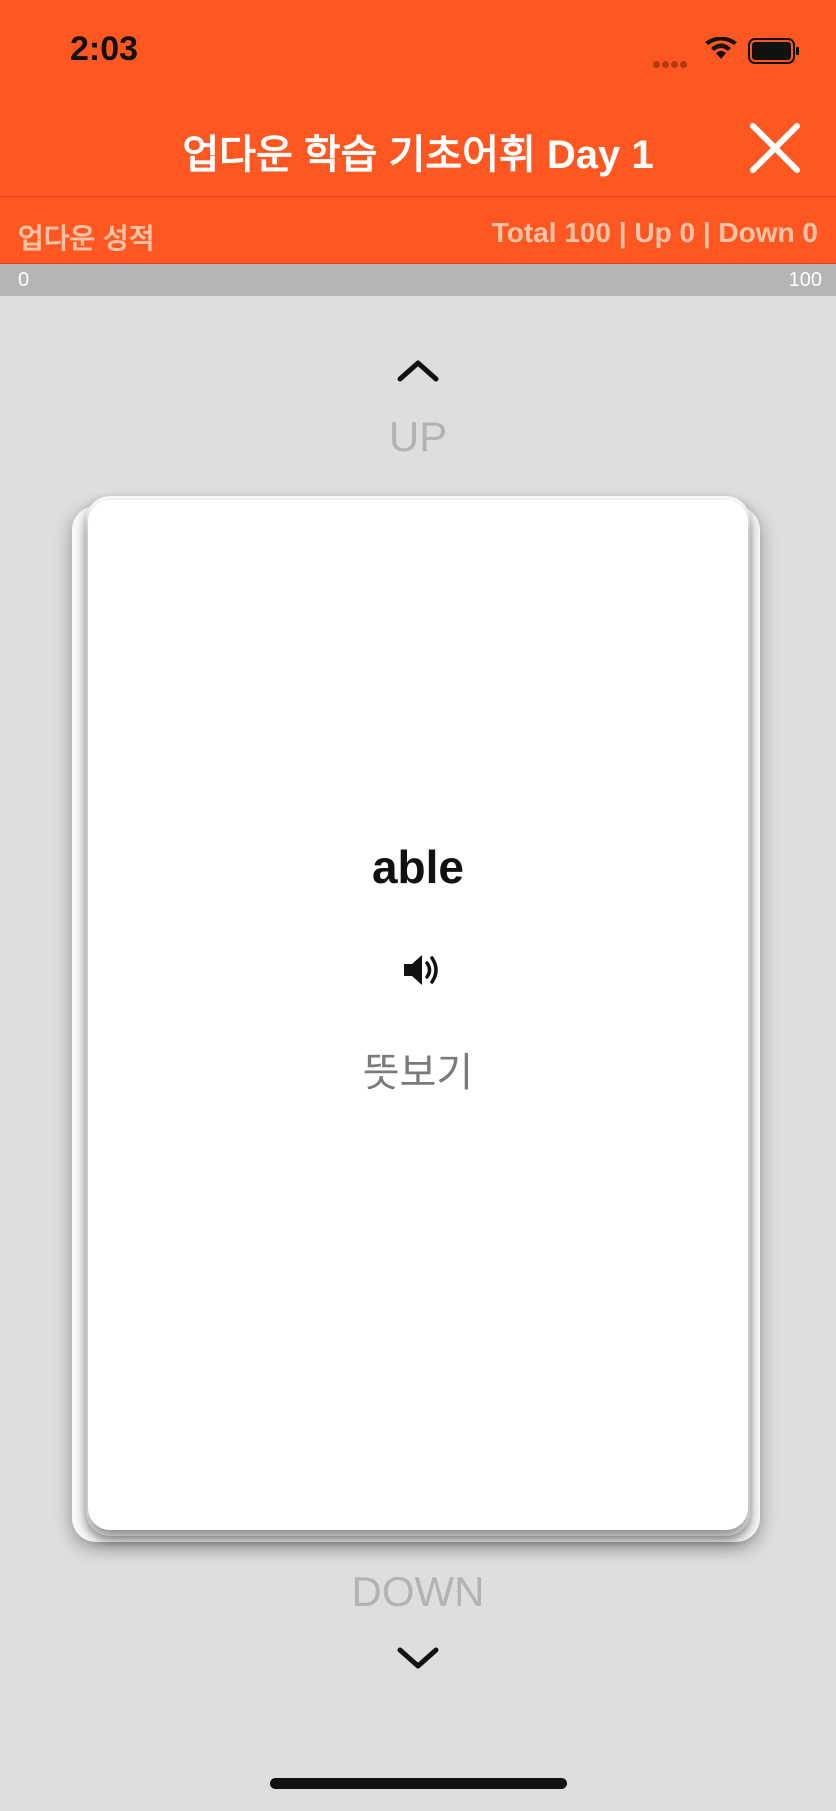 Image resolution: width=836 pixels, height=1811 pixels. Describe the element at coordinates (418, 230) in the screenshot. I see `score-bar: 업다운 성적 Total 100 | Up 0 | Down 0` at that location.